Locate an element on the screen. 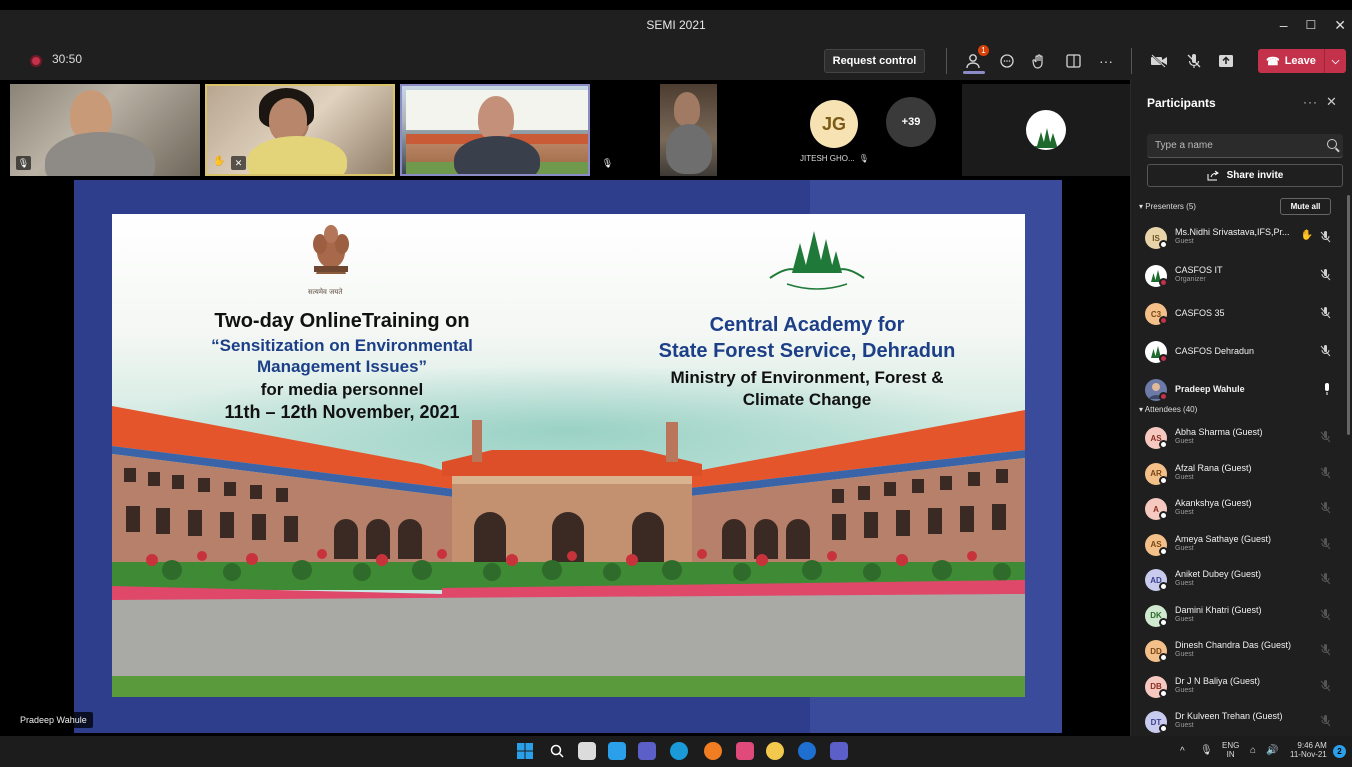  panel-scrollbar is located at coordinates (1348, 315).